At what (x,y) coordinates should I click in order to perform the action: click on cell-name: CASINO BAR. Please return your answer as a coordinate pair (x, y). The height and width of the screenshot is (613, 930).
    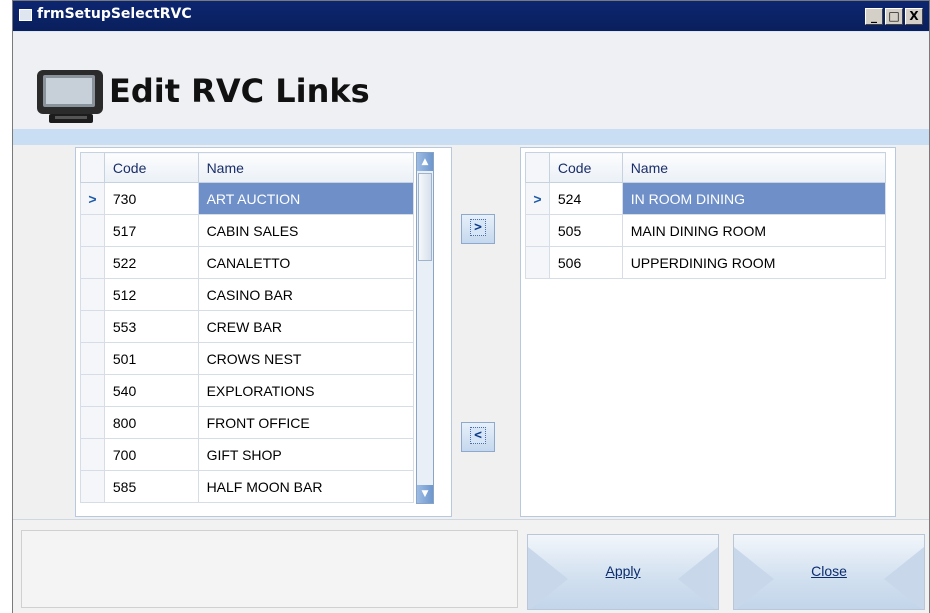
    Looking at the image, I should click on (306, 294).